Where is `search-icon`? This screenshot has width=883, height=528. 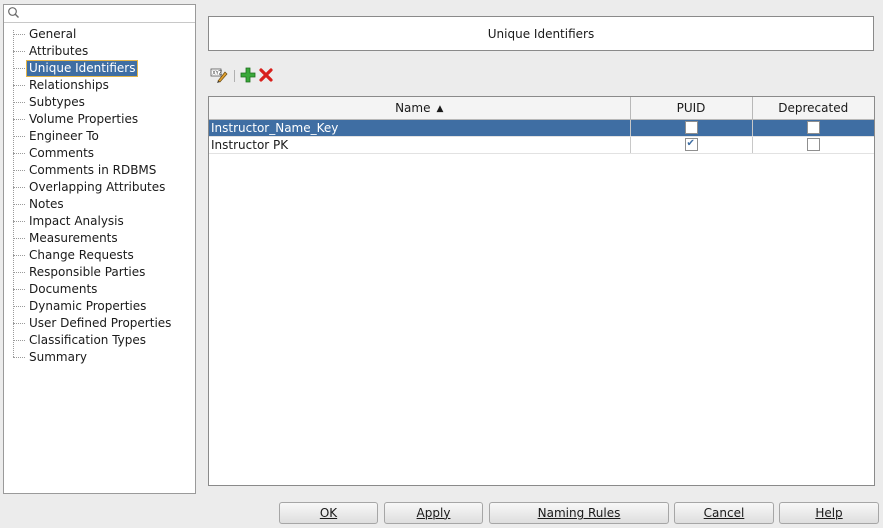 search-icon is located at coordinates (14, 13).